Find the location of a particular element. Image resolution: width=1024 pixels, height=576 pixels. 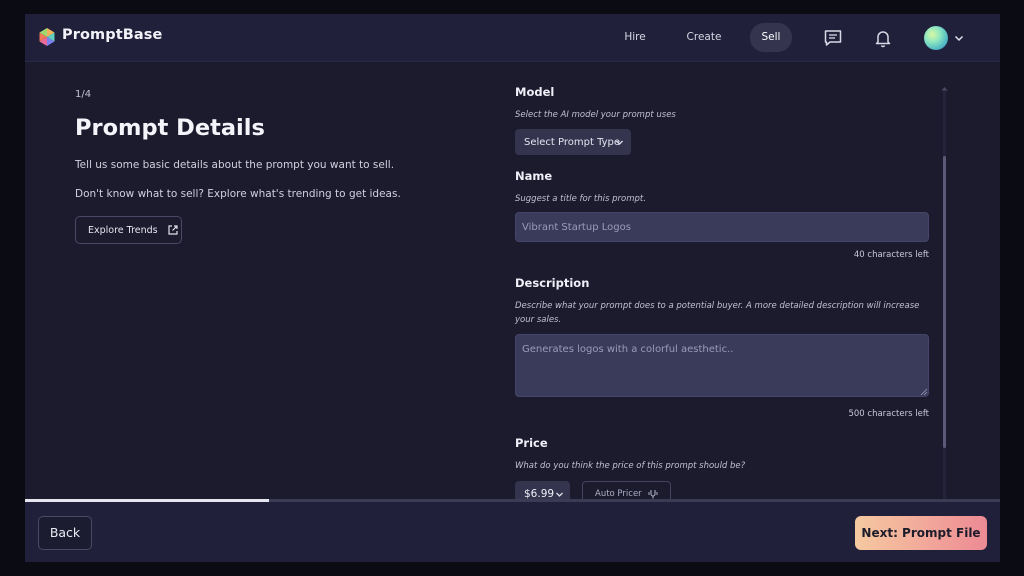

user-avatar is located at coordinates (936, 38).